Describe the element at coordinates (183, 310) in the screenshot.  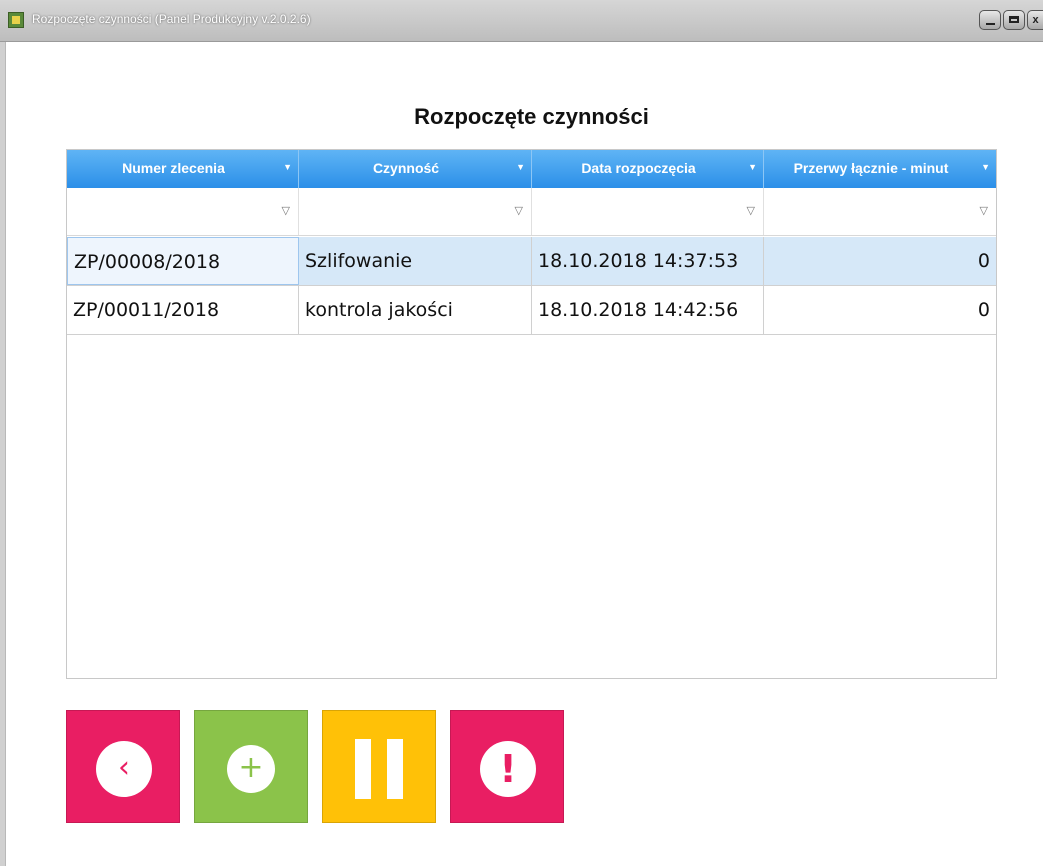
I see `cell-numer: ZP/00011/2018` at that location.